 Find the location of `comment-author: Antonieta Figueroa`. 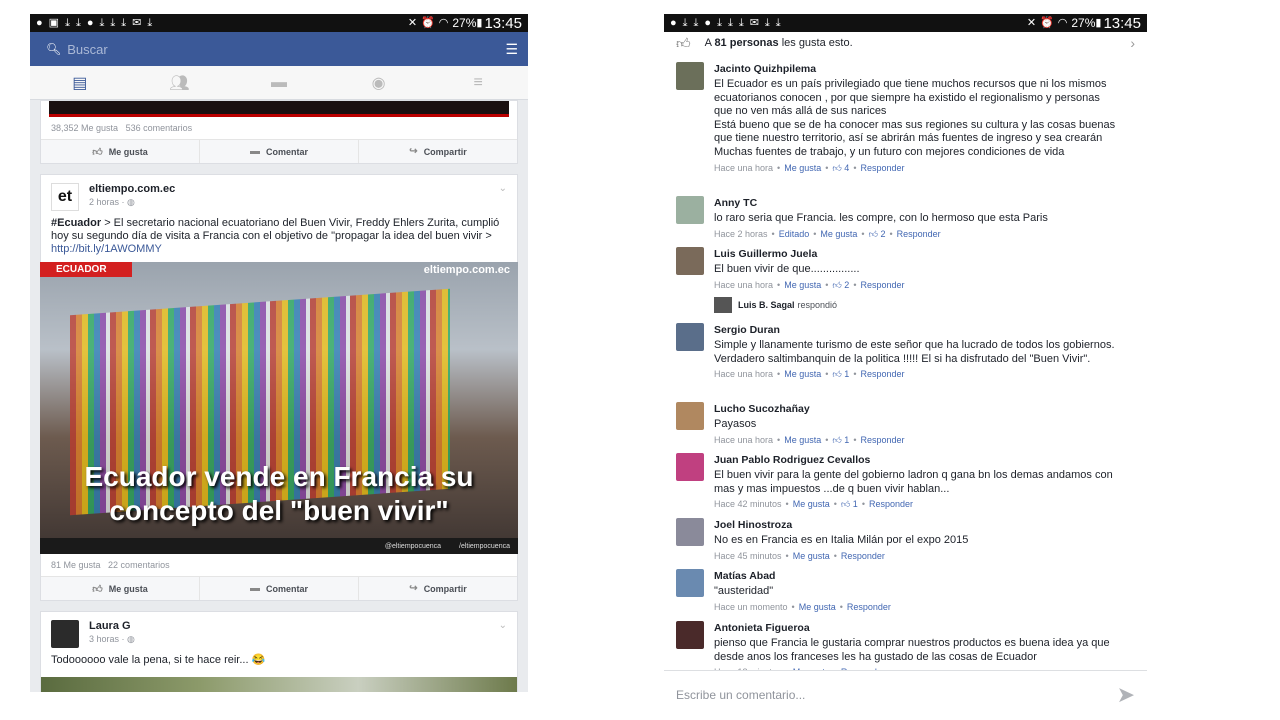

comment-author: Antonieta Figueroa is located at coordinates (917, 628).